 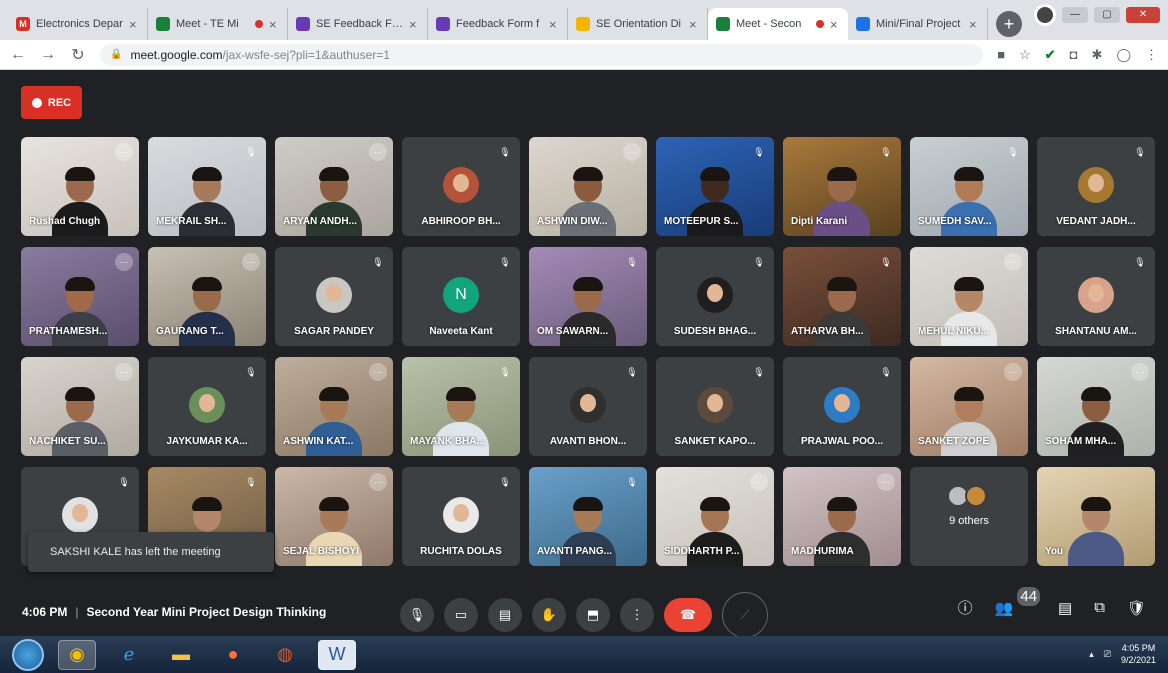 I want to click on camera-permission-icon: ■, so click(x=1001, y=54).